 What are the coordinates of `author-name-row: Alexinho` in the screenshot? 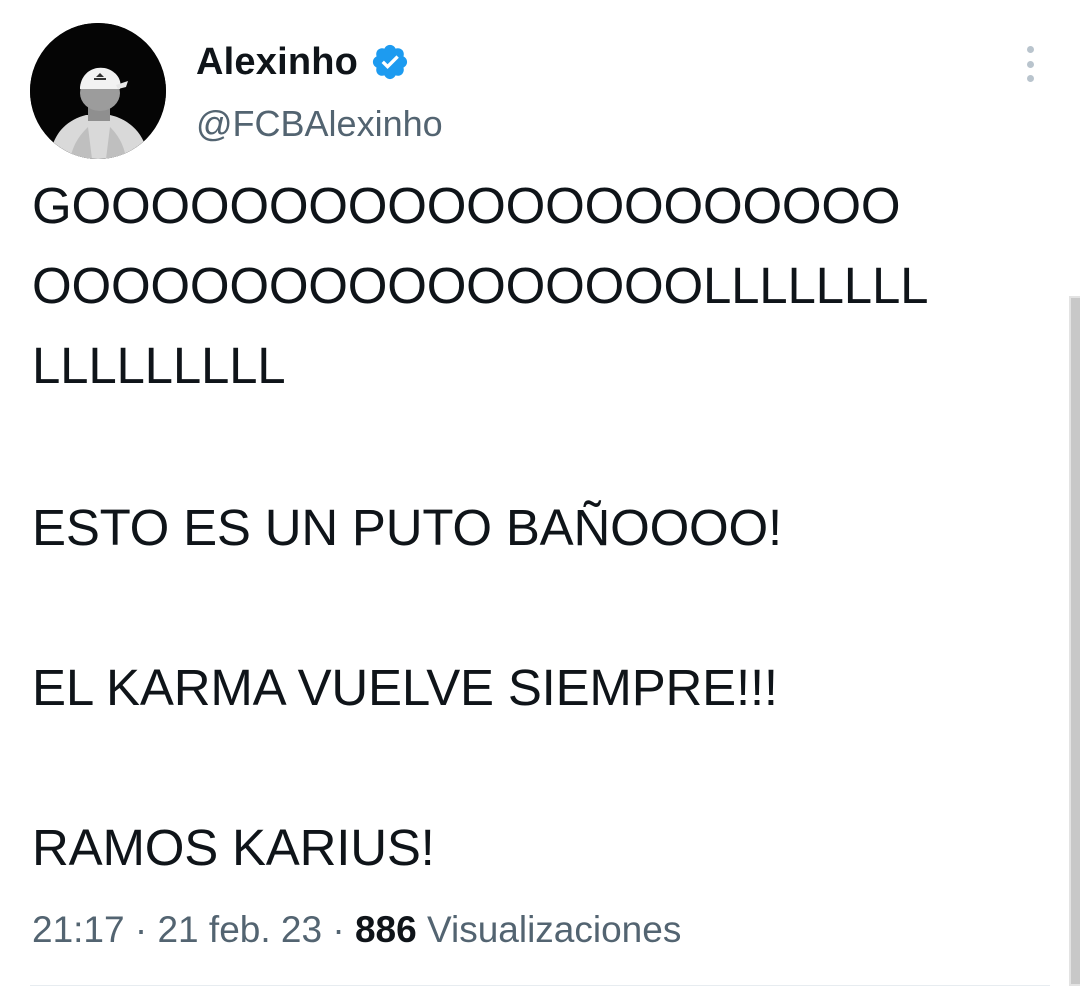 It's located at (303, 62).